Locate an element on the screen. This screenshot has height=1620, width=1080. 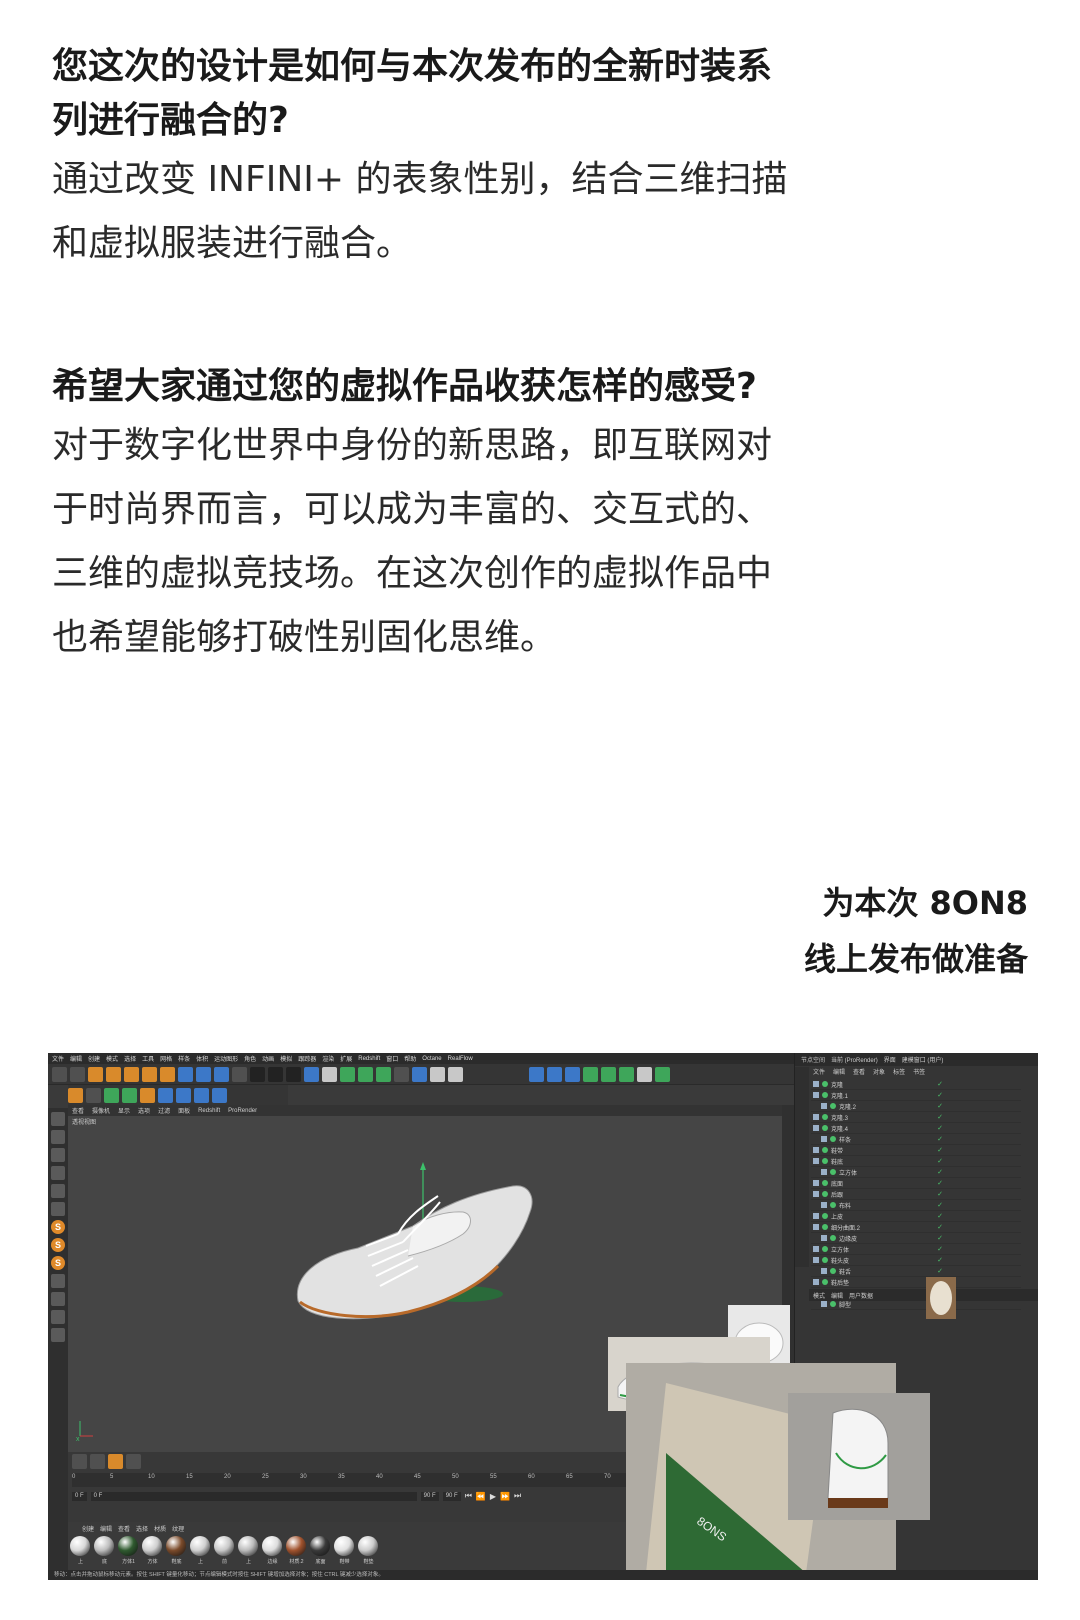
material-menu-item: 材质 is located at coordinates (160, 1528).